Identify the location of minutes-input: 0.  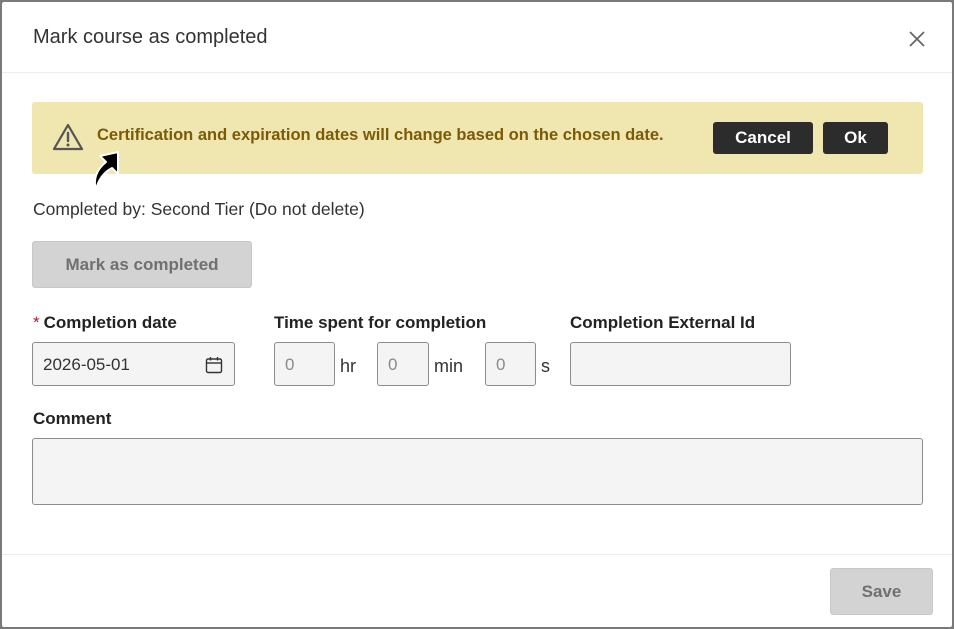
(403, 364).